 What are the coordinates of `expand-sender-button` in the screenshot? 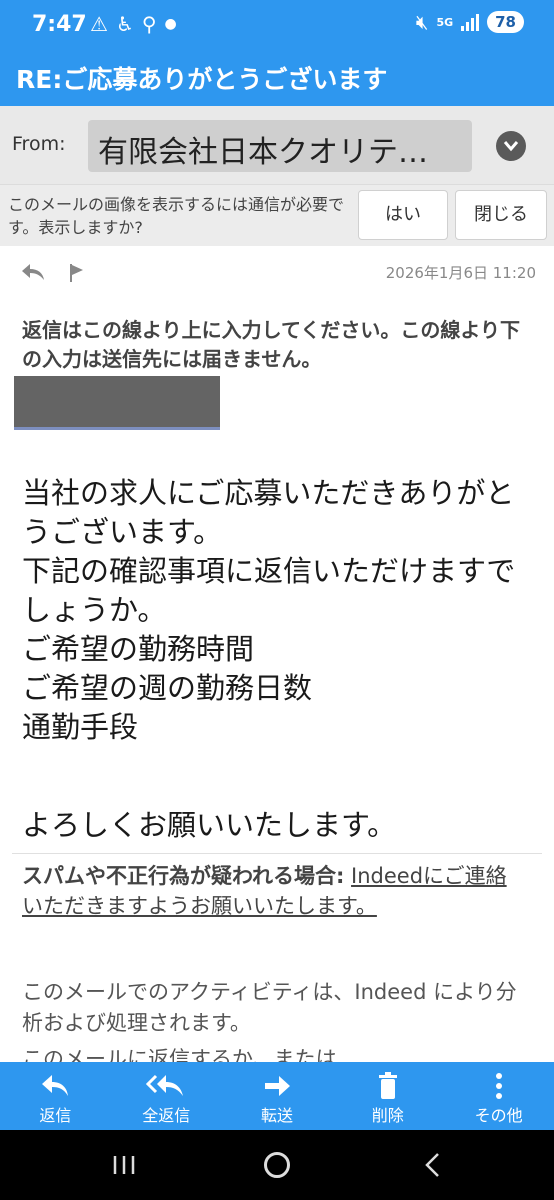 It's located at (511, 146).